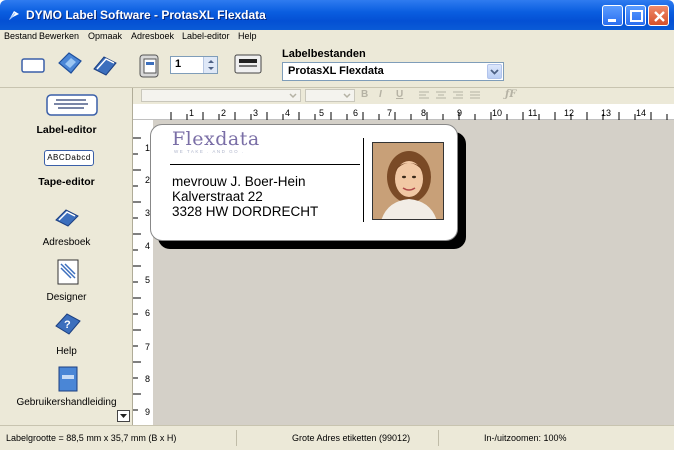 The width and height of the screenshot is (674, 450). What do you see at coordinates (497, 113) in the screenshot?
I see `ruler-number: 10` at bounding box center [497, 113].